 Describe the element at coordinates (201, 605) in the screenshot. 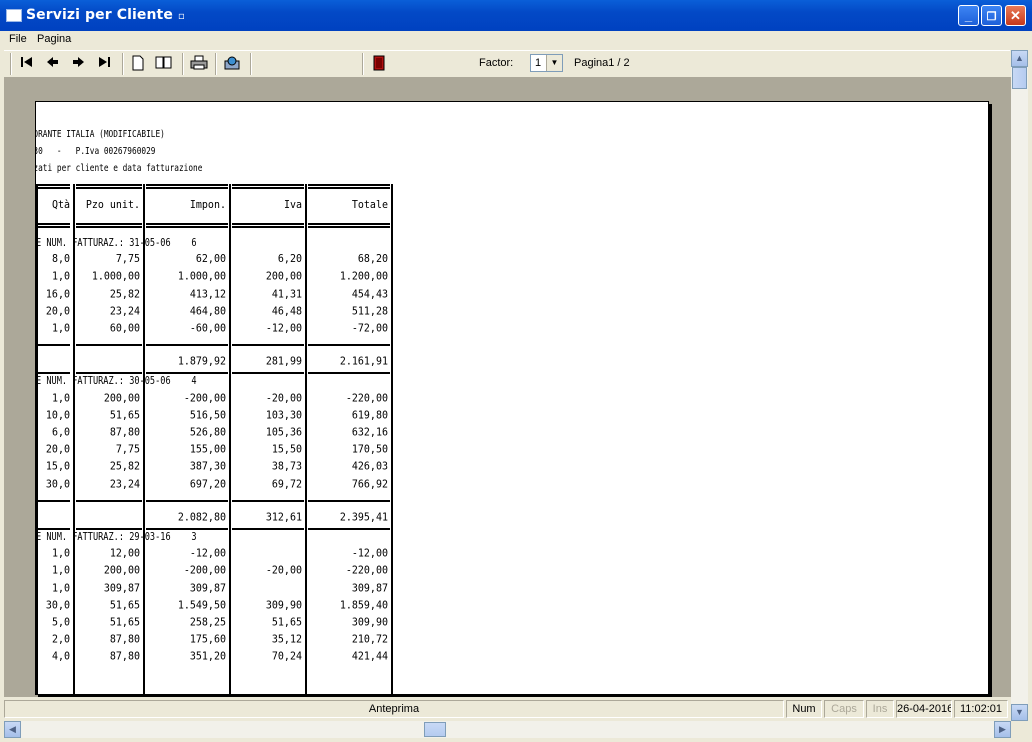

I see `table-cell: 1.549,50` at that location.